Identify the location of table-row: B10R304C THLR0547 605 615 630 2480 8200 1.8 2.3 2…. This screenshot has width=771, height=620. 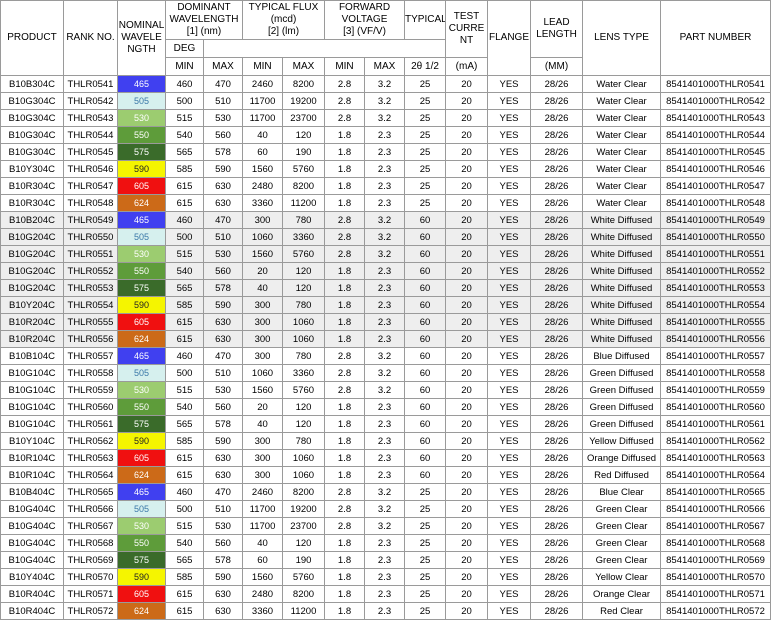
(385, 186).